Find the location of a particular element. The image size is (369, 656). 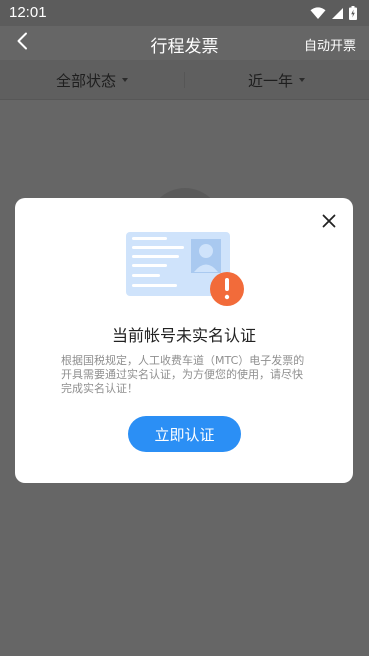

wifi-icon is located at coordinates (318, 14).